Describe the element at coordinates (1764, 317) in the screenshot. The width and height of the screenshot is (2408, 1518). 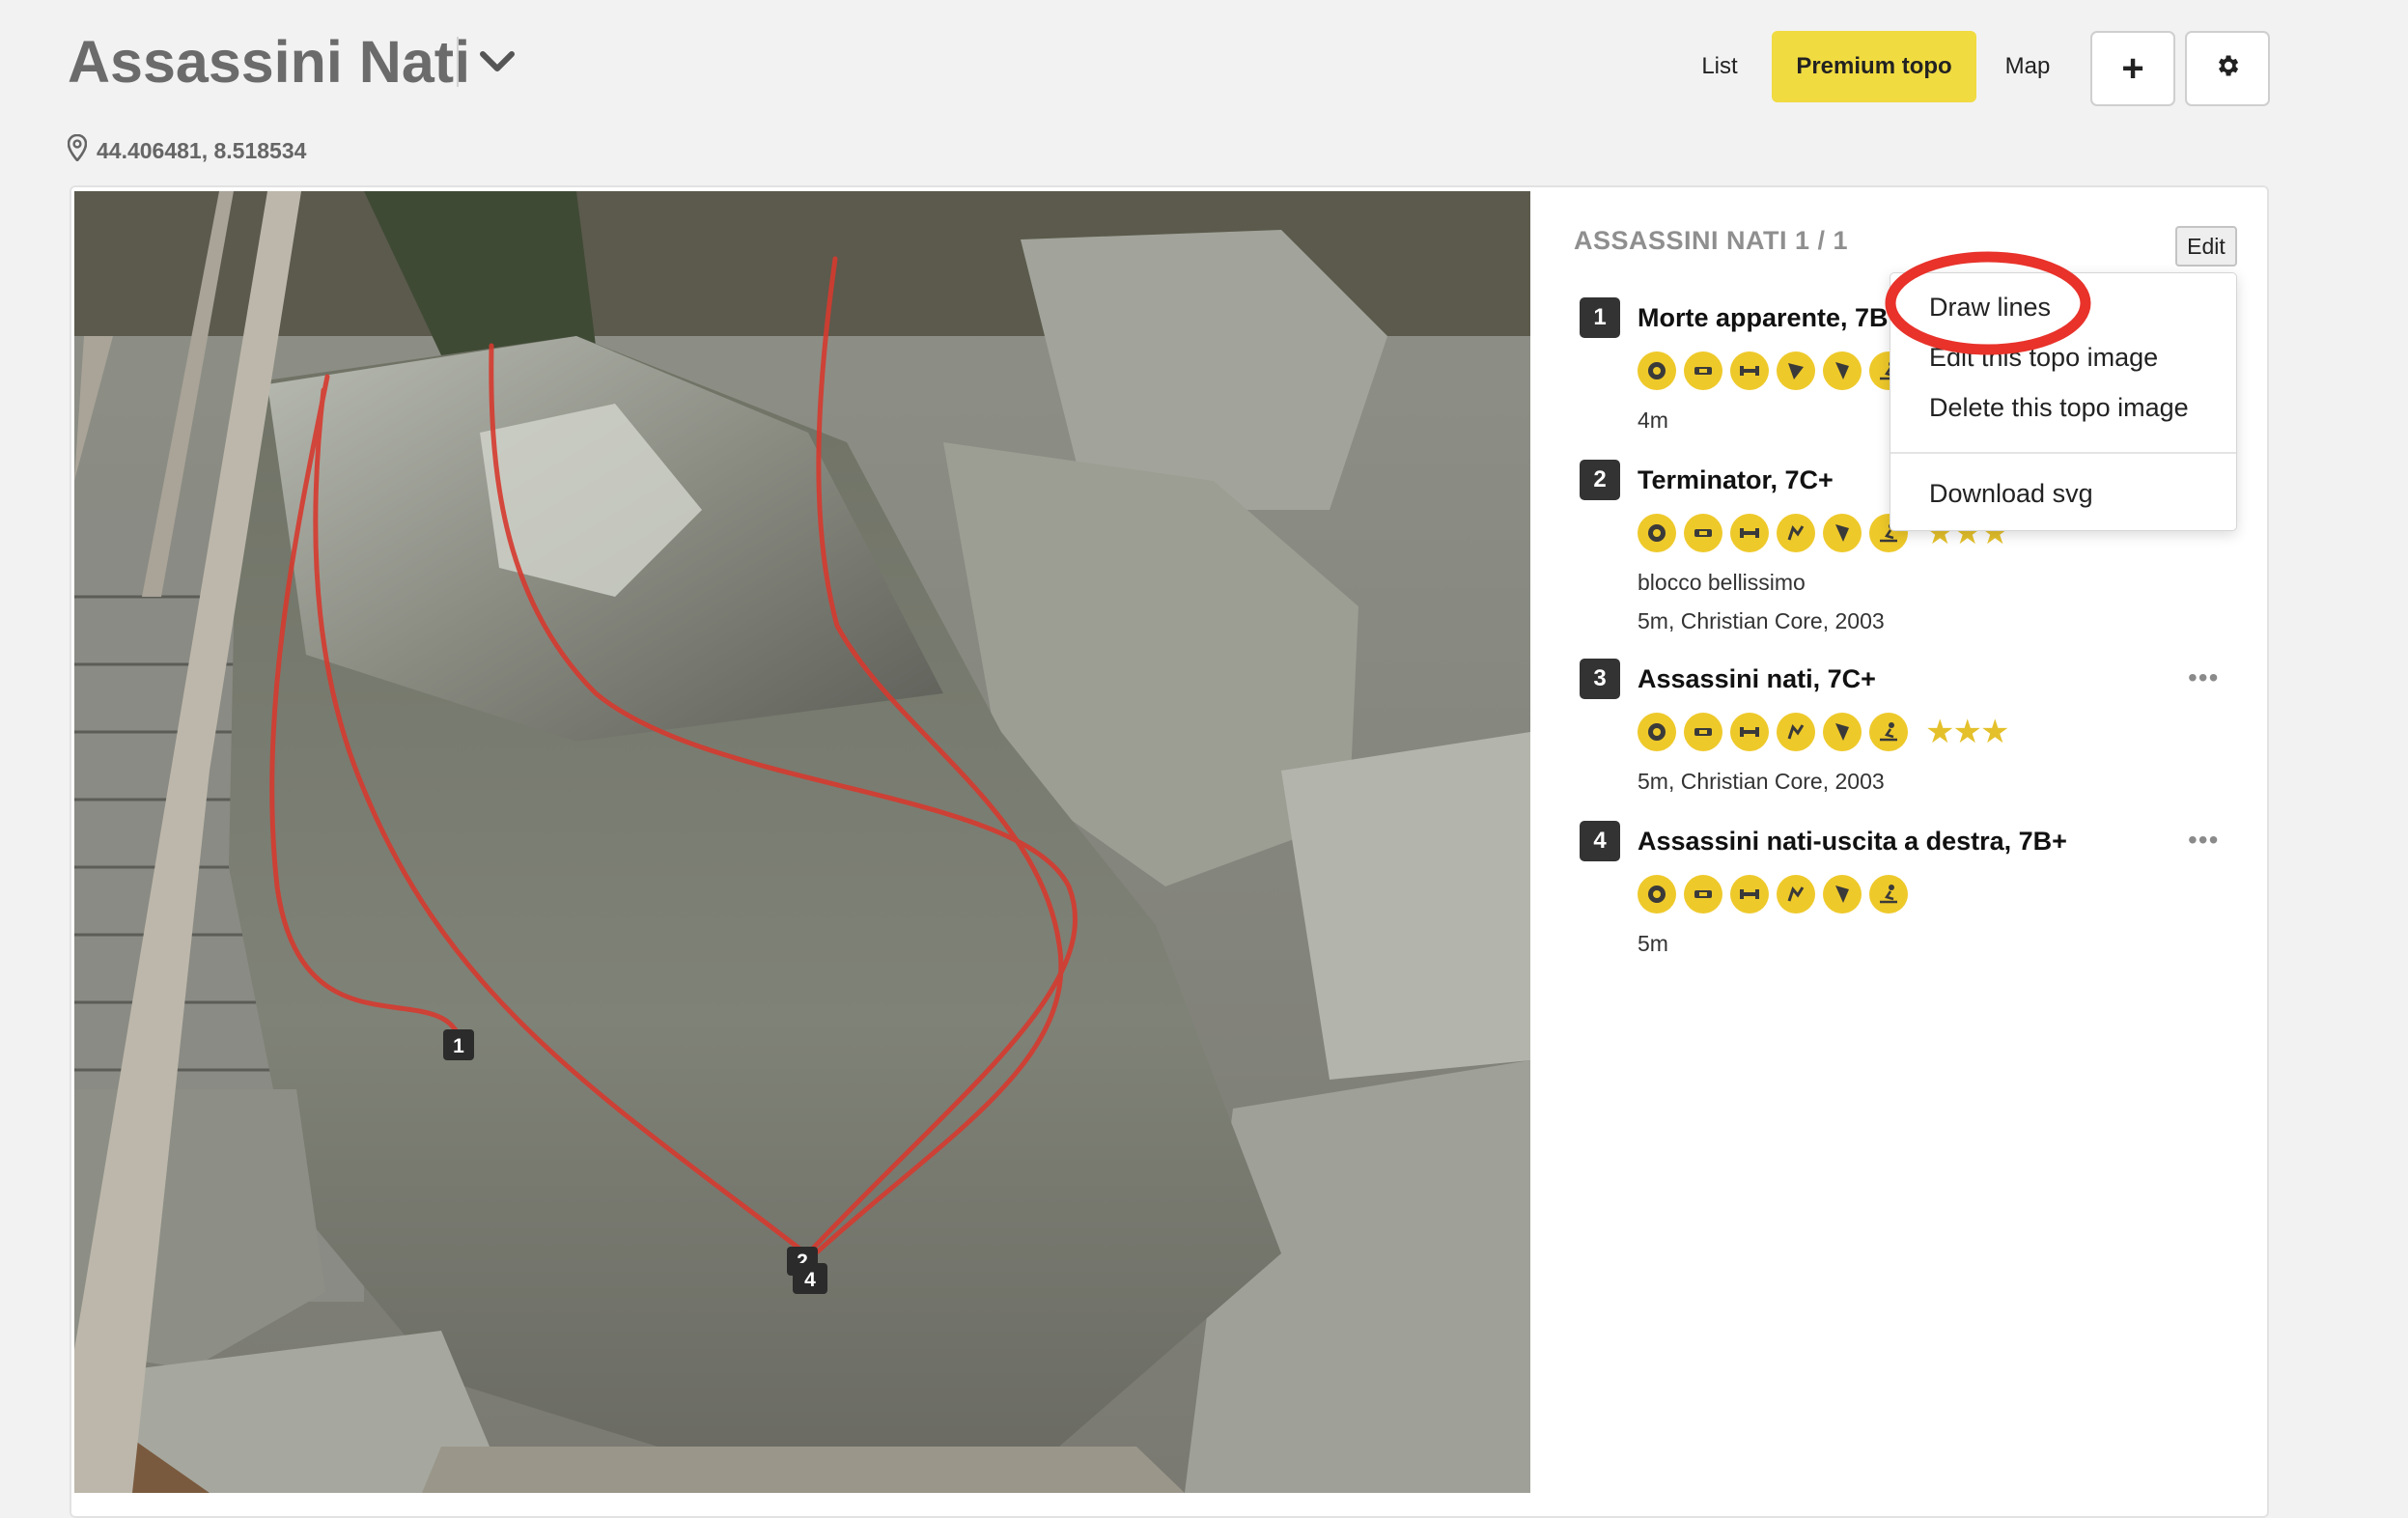
I see `problem-name: Morte apparente, 7B` at that location.